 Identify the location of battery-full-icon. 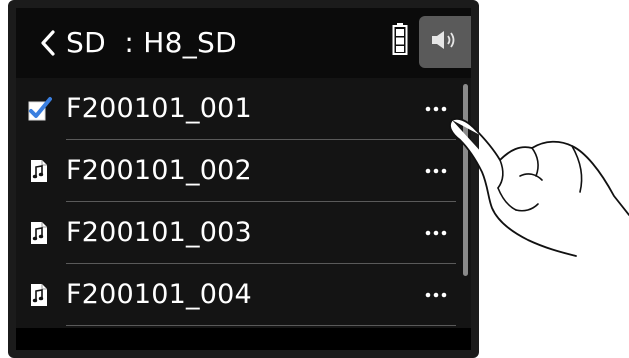
(400, 39).